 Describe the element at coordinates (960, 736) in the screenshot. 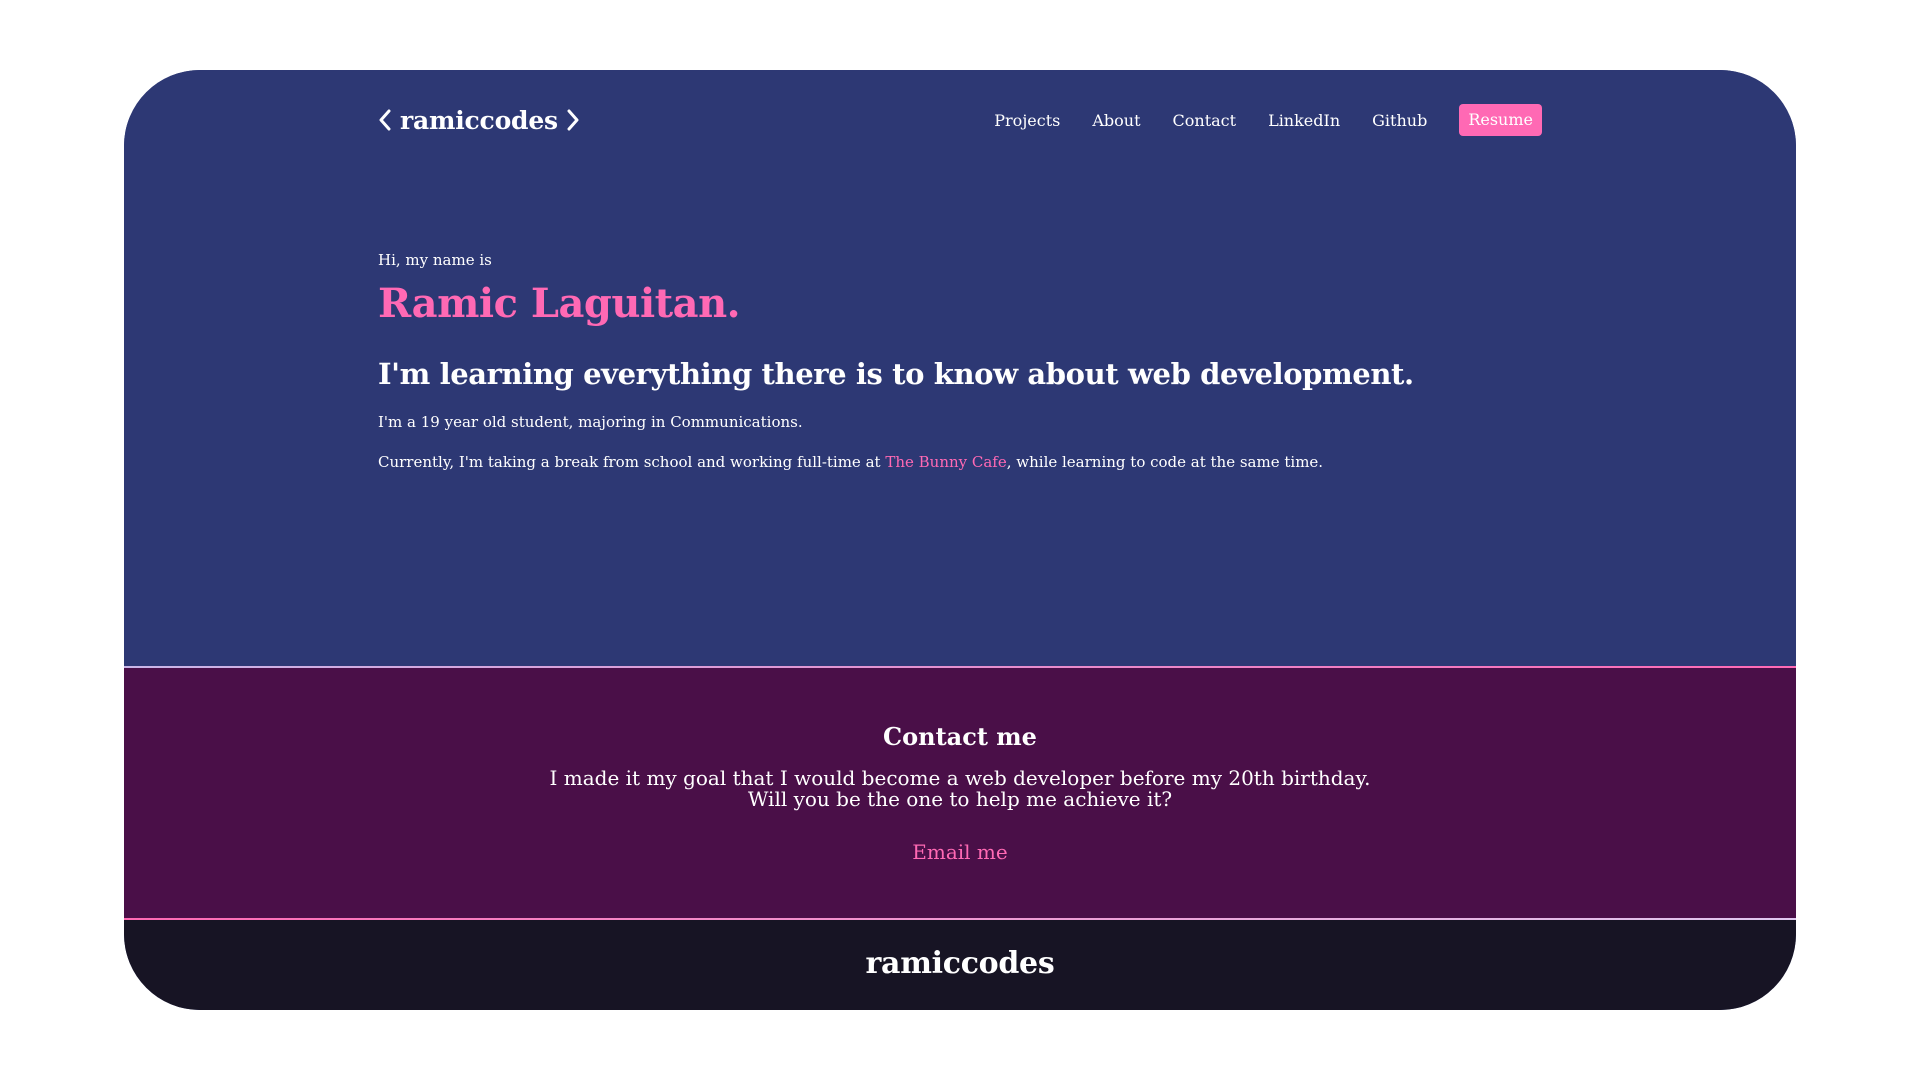

I see `contact-title: Contact me` at that location.